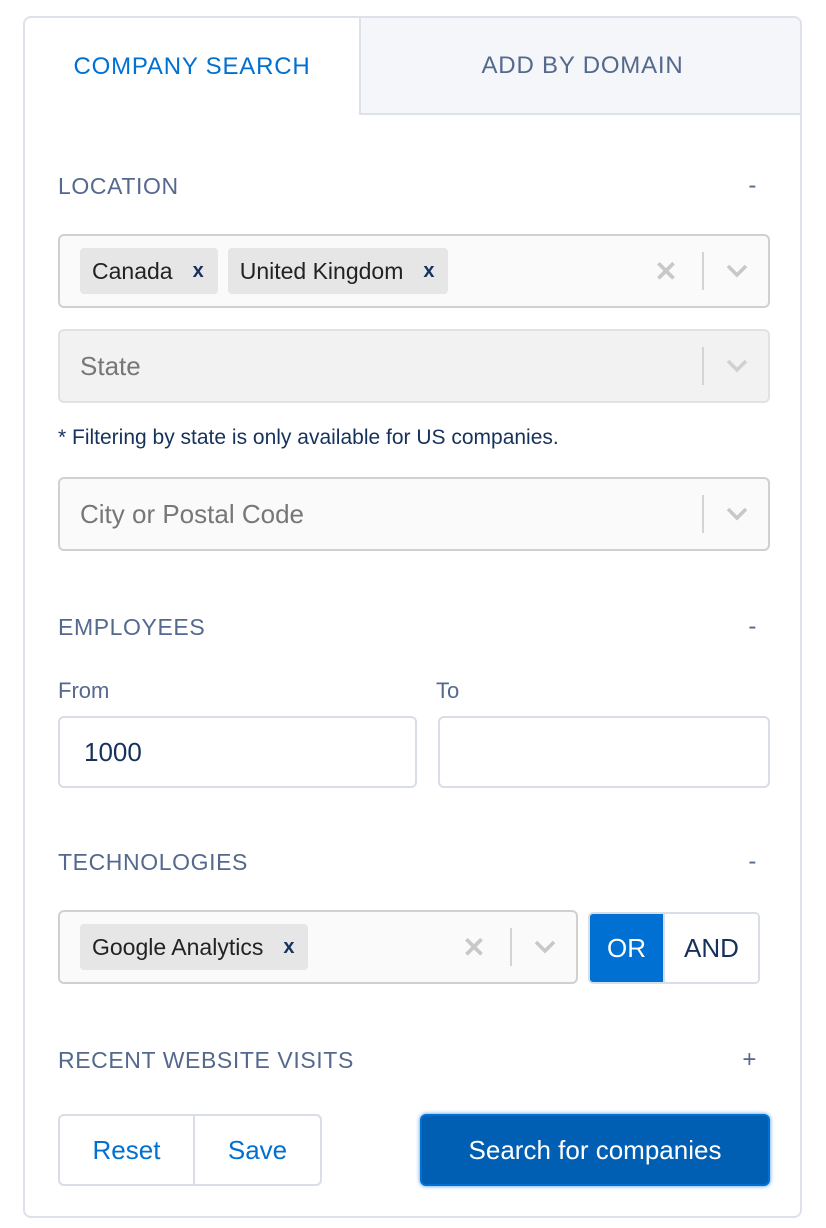 Image resolution: width=826 pixels, height=1228 pixels. I want to click on recent-visits-heading: RECENT WEBSITE VISITS, so click(206, 1059).